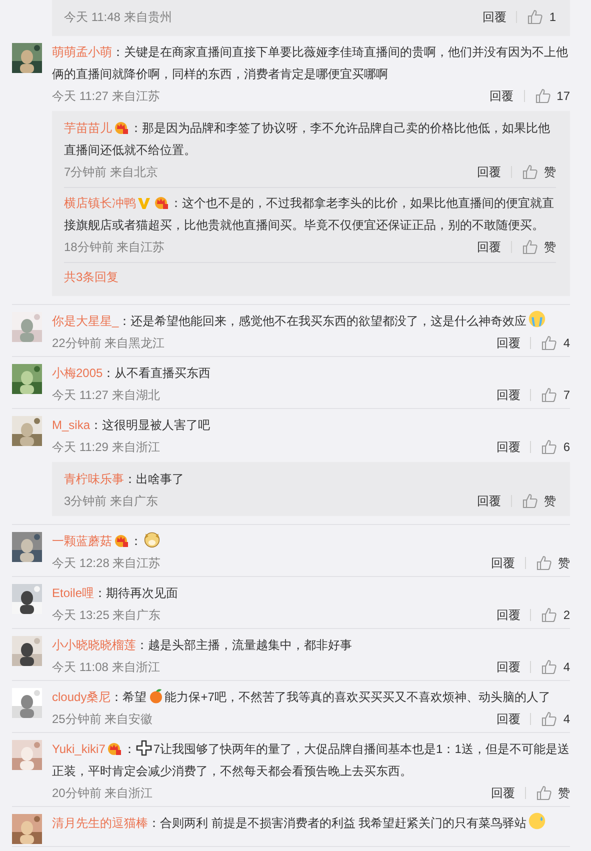 This screenshot has height=851, width=591. What do you see at coordinates (114, 247) in the screenshot?
I see `comment-meta: 18分钟前 来自江苏` at bounding box center [114, 247].